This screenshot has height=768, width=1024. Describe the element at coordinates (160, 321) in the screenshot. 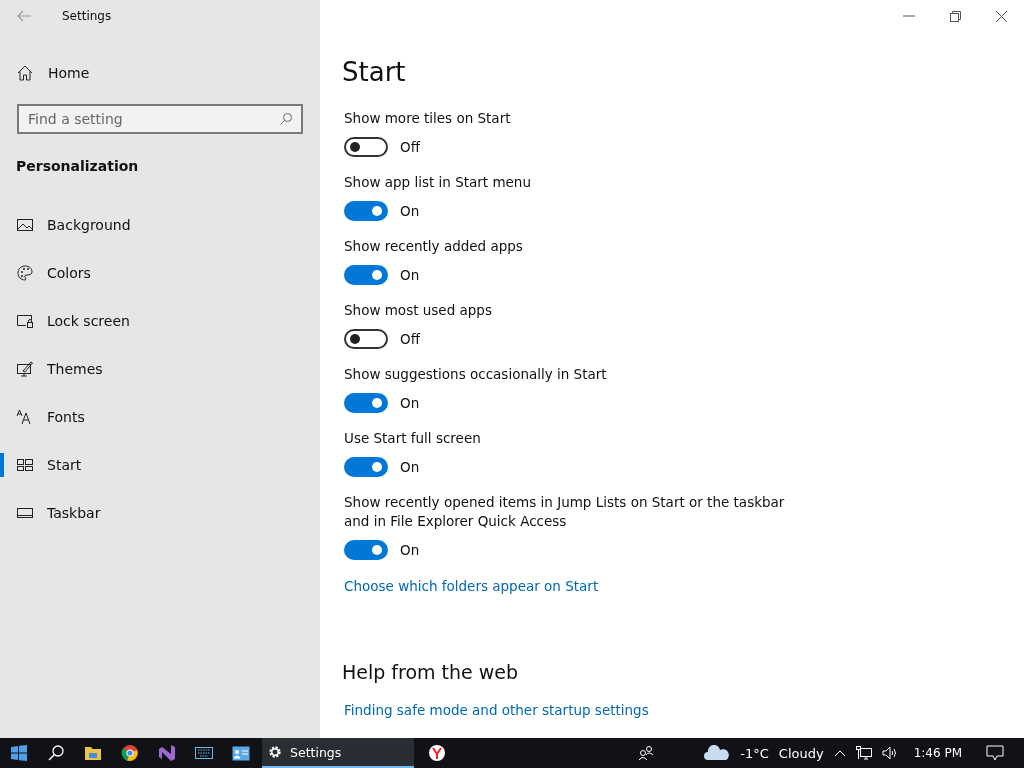

I see `sidebar-item: Lock screen` at that location.